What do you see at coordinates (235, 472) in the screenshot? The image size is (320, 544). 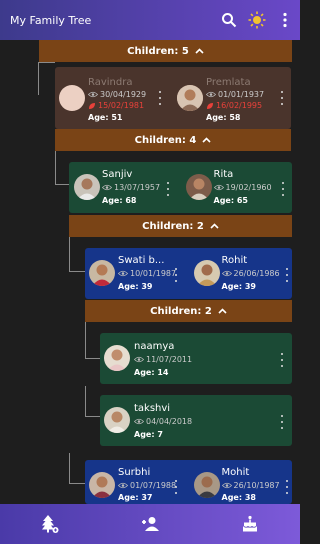 I see `person-name: Mohit` at bounding box center [235, 472].